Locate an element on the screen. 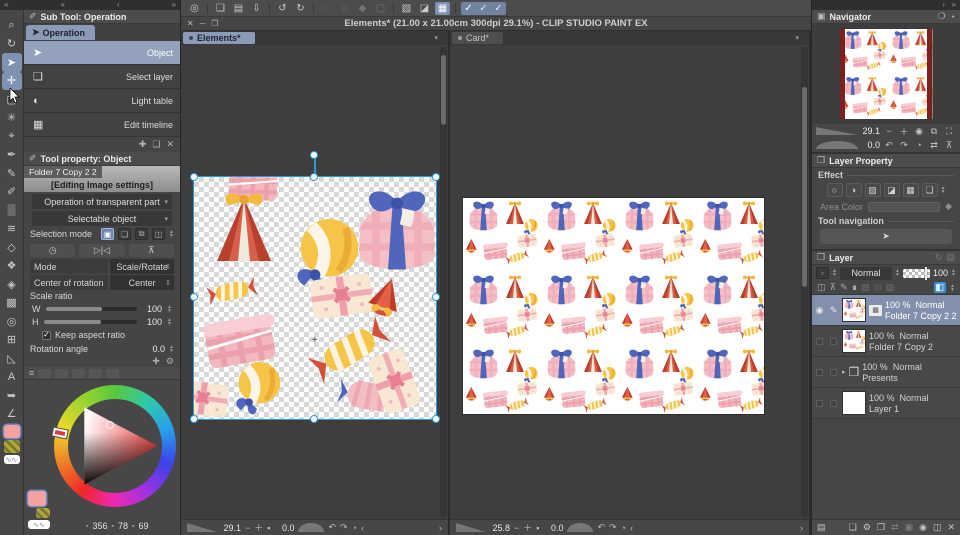 The width and height of the screenshot is (960, 535). width-stepper: ▲ ▼ is located at coordinates (169, 308).